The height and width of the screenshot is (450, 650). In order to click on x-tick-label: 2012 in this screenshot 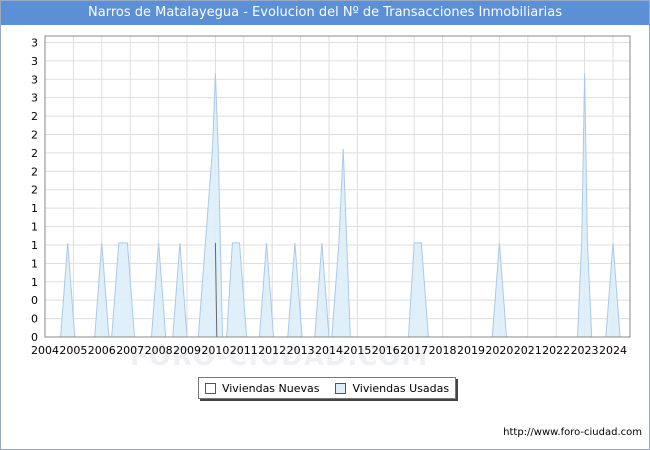, I will do `click(272, 350)`.